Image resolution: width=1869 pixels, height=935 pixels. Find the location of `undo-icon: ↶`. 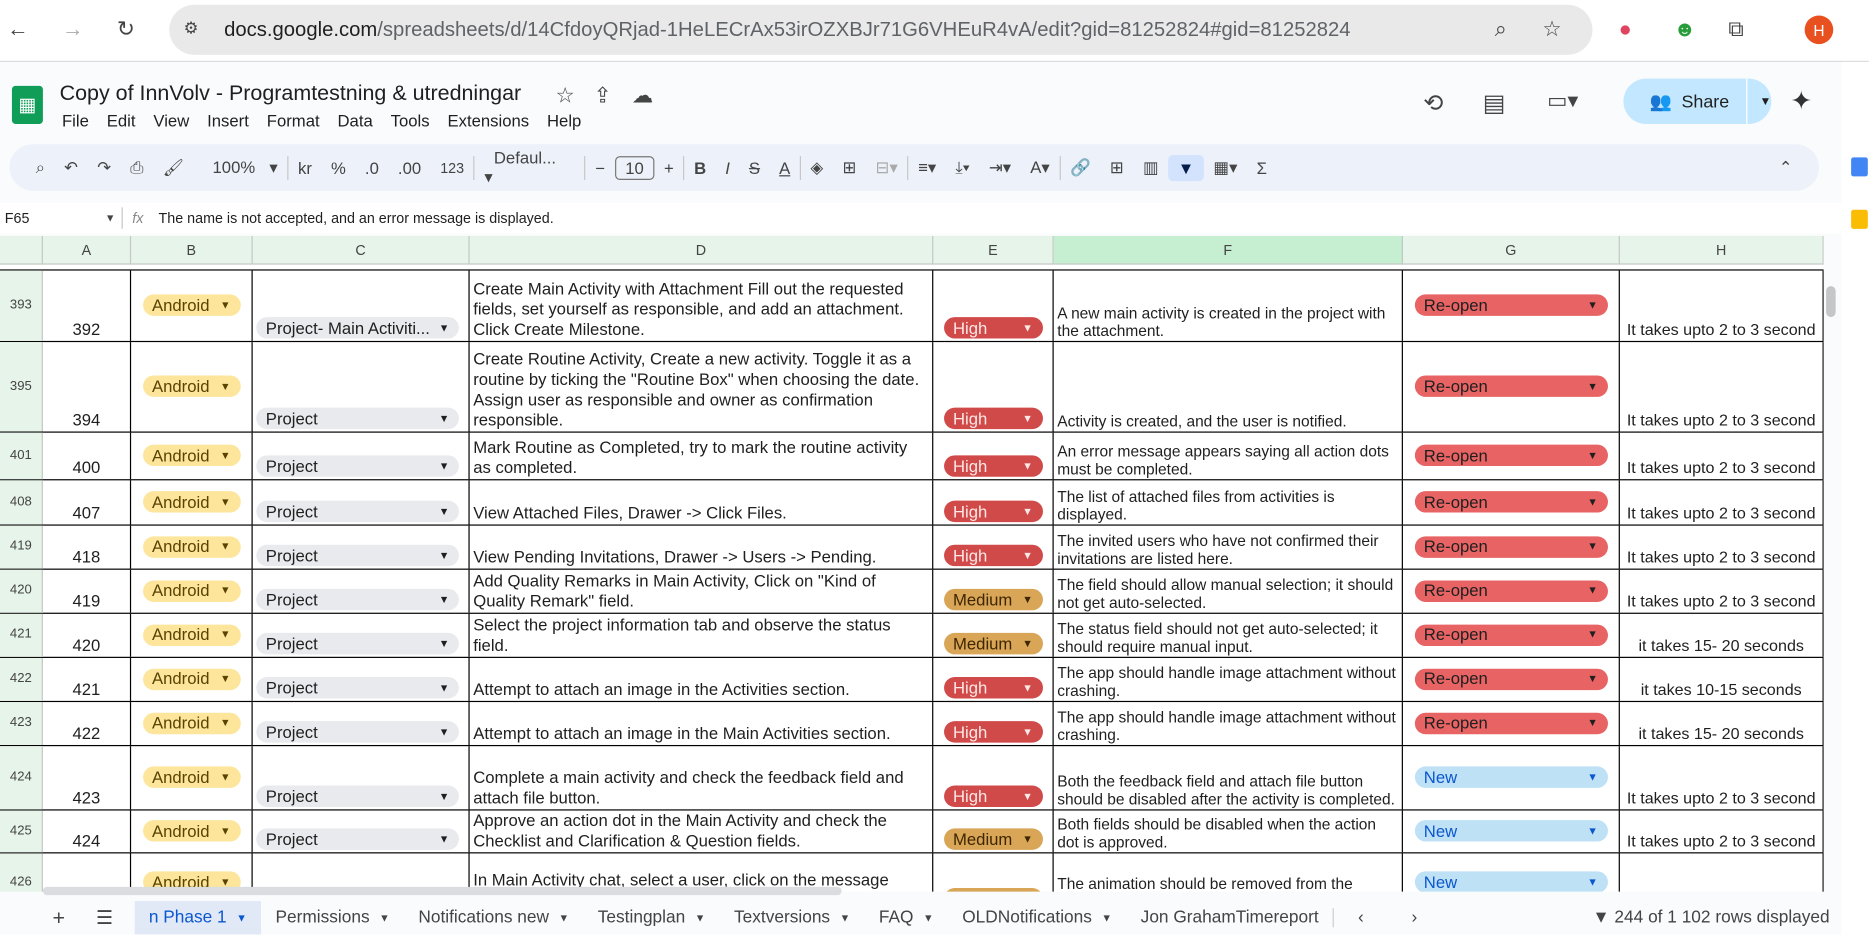

undo-icon: ↶ is located at coordinates (71, 167).